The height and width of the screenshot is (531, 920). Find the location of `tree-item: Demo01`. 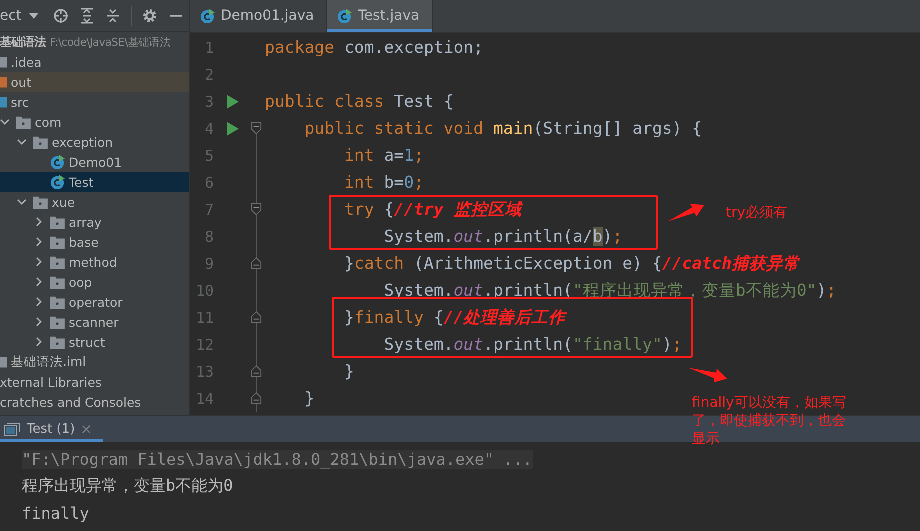

tree-item: Demo01 is located at coordinates (94, 162).